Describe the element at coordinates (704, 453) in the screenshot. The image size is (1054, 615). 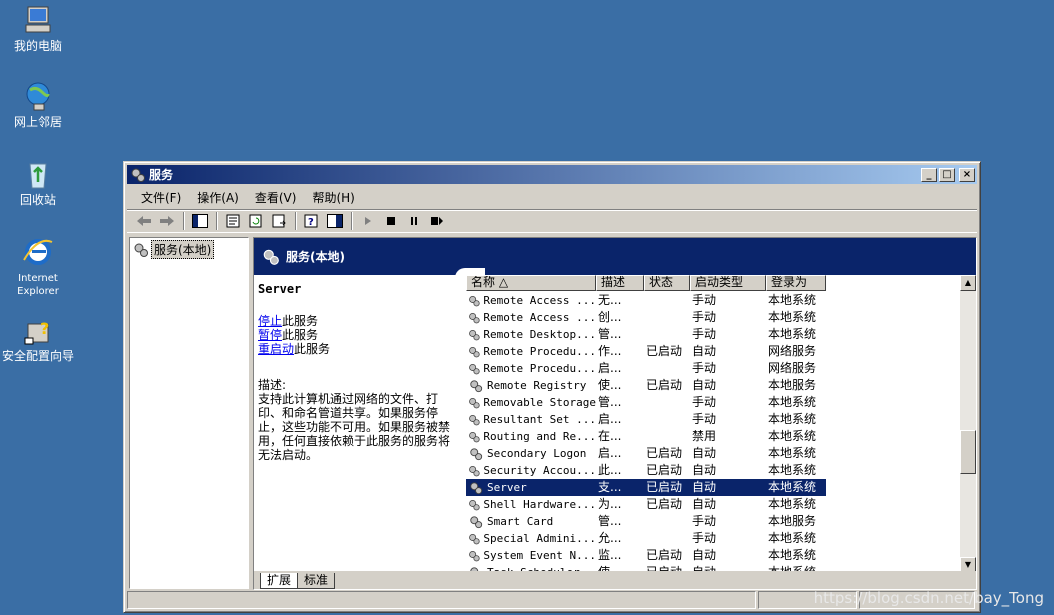
I see `service-startup-cell: 自动` at that location.